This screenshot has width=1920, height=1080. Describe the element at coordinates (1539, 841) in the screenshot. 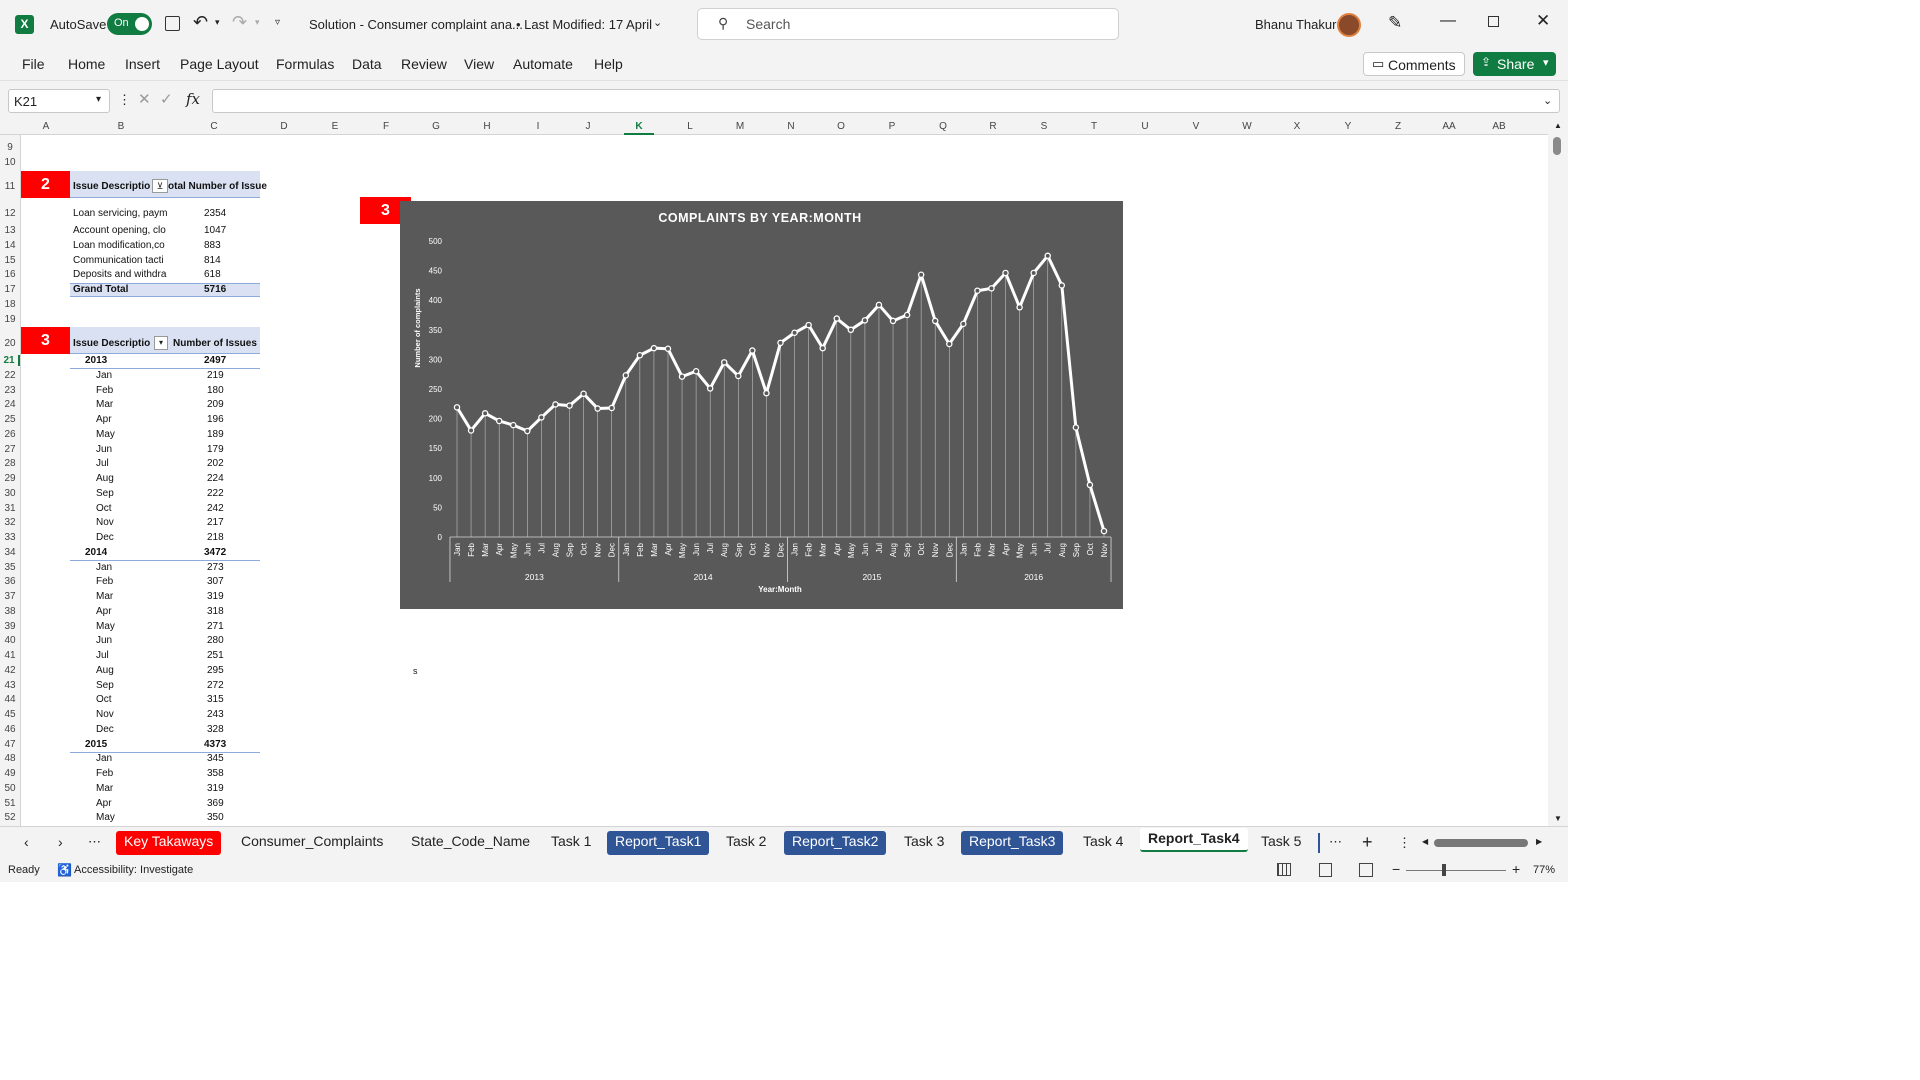

I see `hscroll-right-icon: ▶` at that location.